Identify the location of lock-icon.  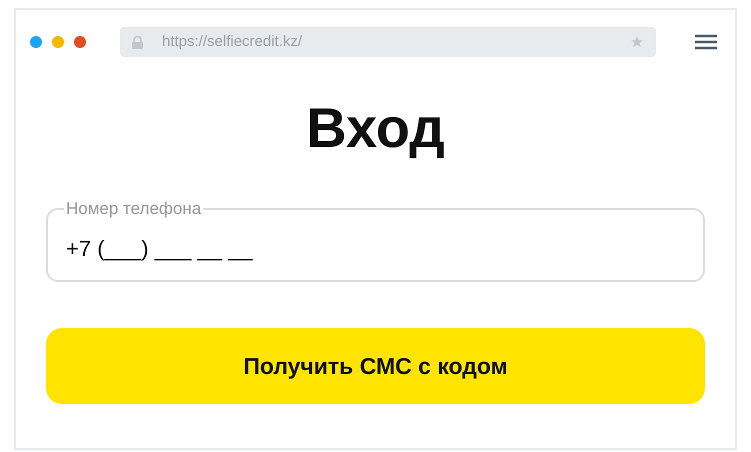
(137, 42).